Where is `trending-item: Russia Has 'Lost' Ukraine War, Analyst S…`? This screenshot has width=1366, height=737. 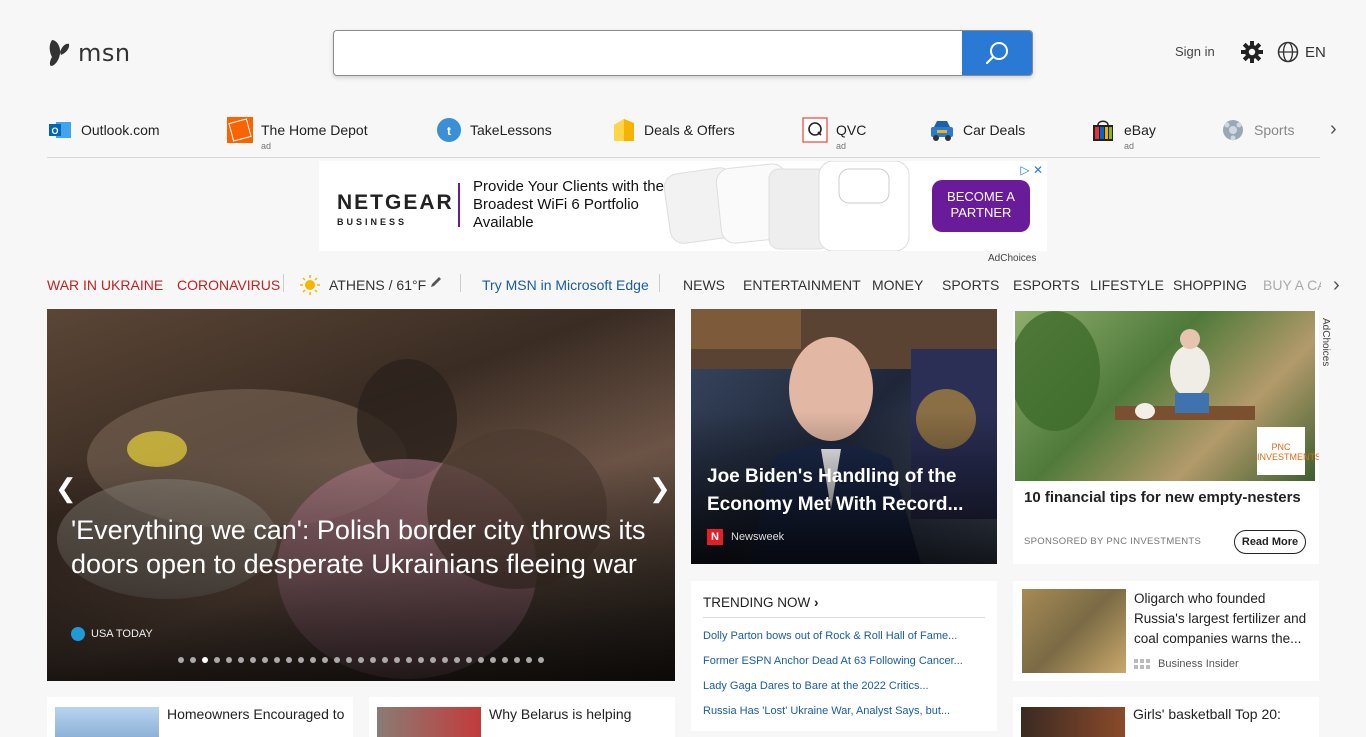
trending-item: Russia Has 'Lost' Ukraine War, Analyst S… is located at coordinates (844, 711).